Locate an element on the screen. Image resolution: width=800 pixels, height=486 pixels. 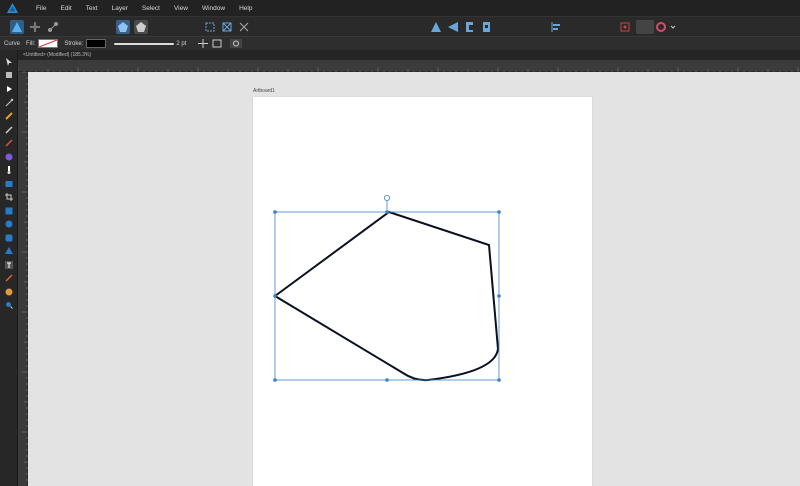
menu-select: Select is located at coordinates (151, 8).